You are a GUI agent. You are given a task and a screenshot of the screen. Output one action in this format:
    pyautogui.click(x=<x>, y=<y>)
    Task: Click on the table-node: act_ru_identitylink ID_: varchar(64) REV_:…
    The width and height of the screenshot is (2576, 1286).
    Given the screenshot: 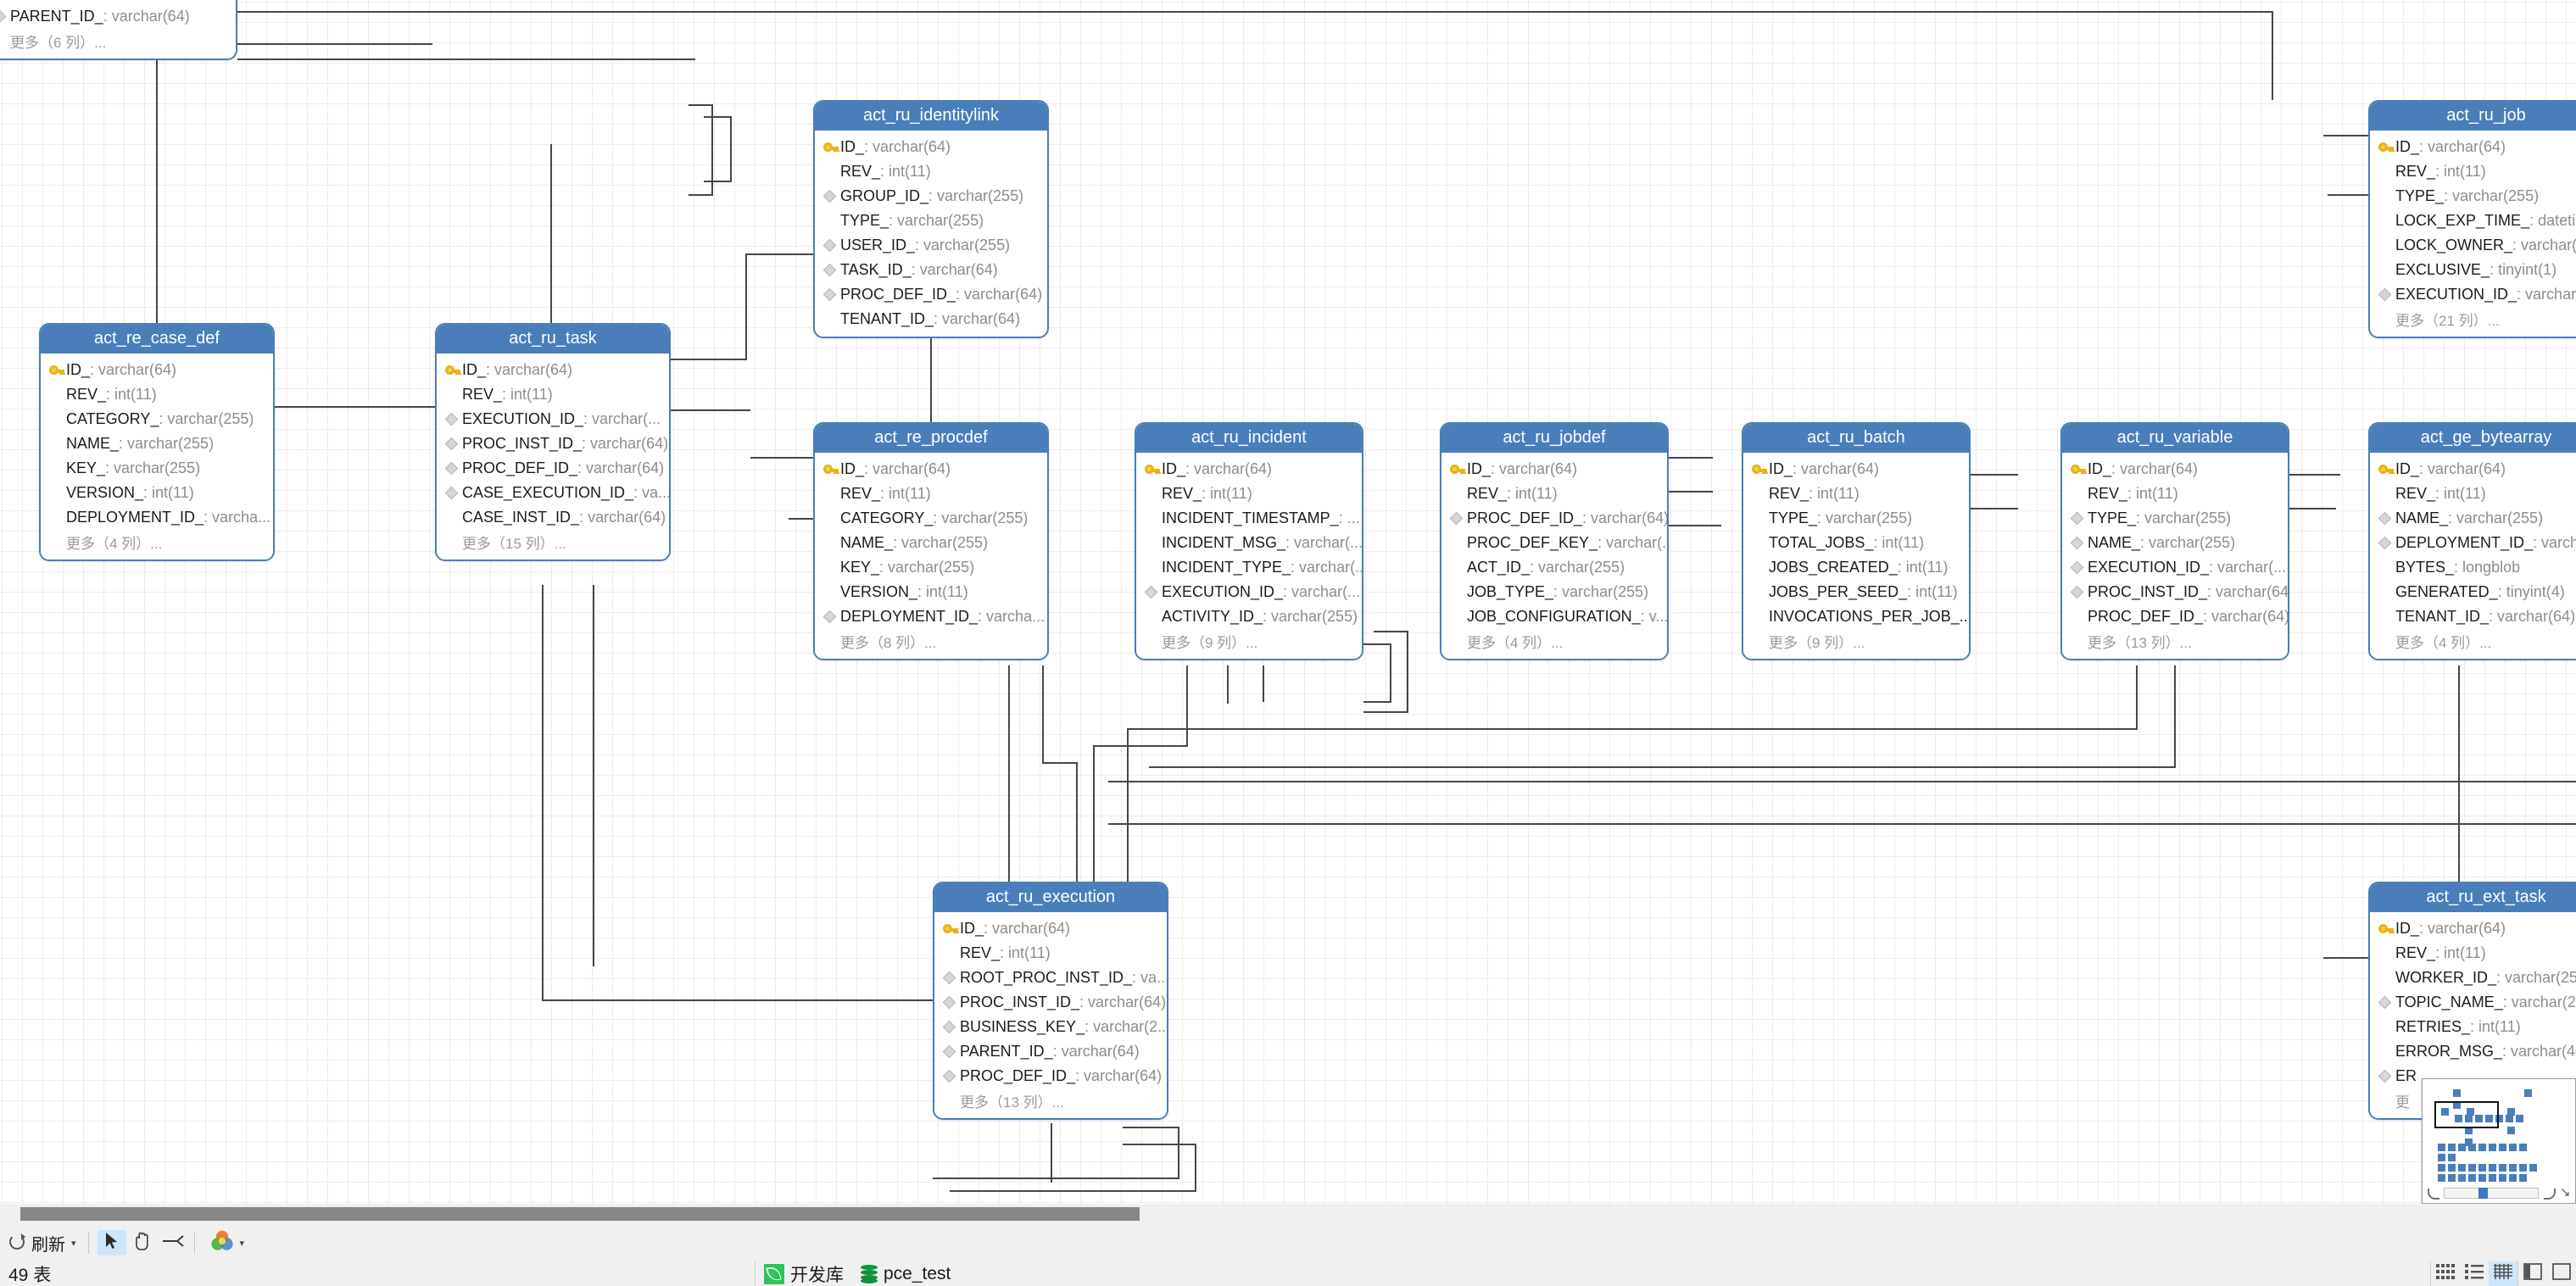 What is the action you would take?
    pyautogui.click(x=931, y=219)
    